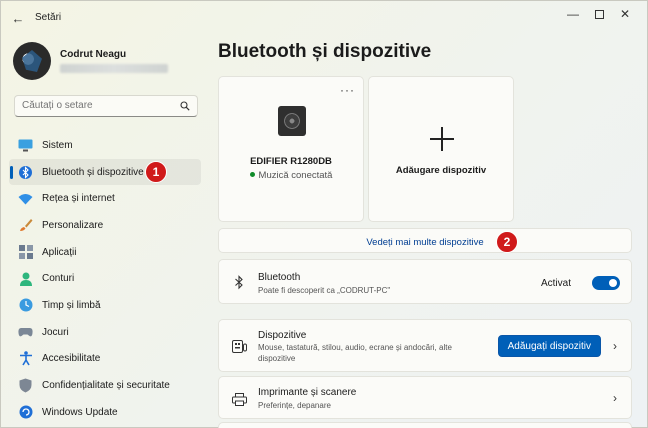 This screenshot has width=648, height=428. What do you see at coordinates (292, 121) in the screenshot?
I see `speaker-icon` at bounding box center [292, 121].